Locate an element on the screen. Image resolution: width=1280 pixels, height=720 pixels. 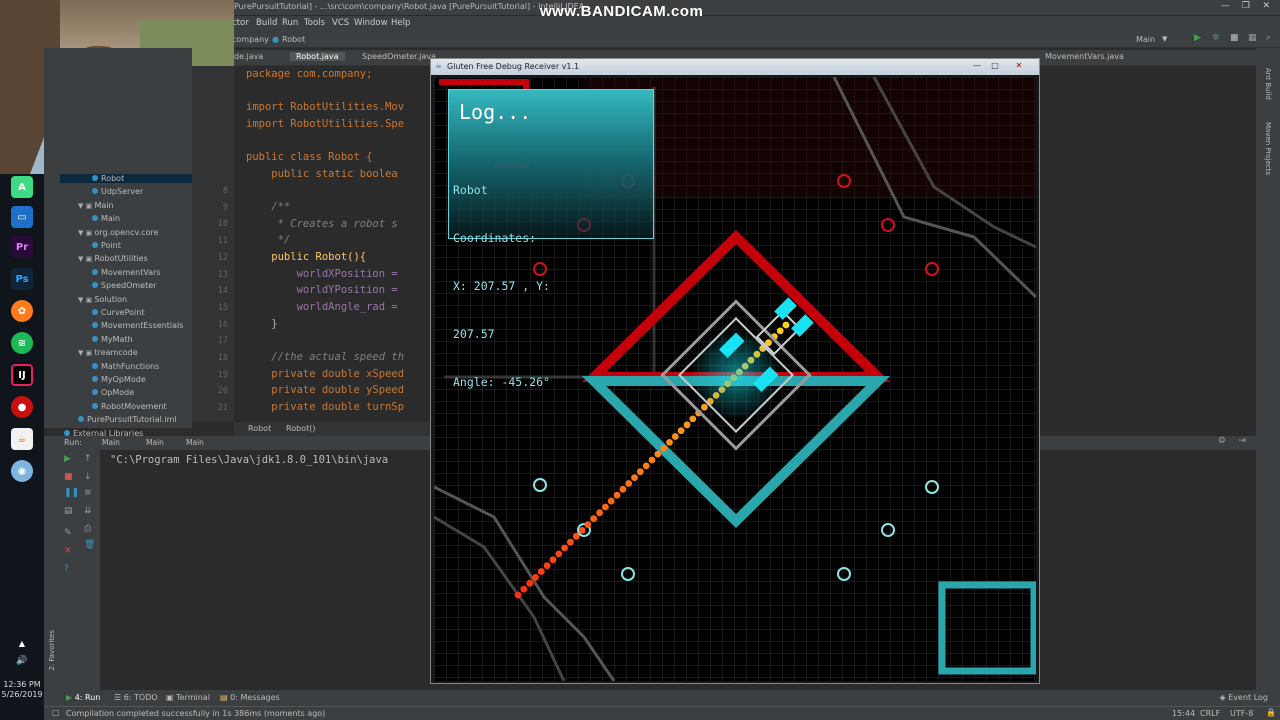
tree-item: ▼ ▣ RobotUtilities is located at coordinates (113, 258).